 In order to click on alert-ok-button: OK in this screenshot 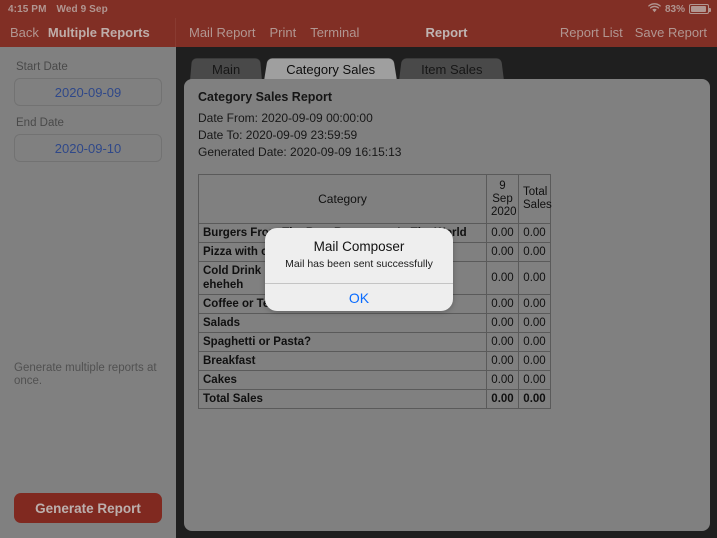, I will do `click(359, 297)`.